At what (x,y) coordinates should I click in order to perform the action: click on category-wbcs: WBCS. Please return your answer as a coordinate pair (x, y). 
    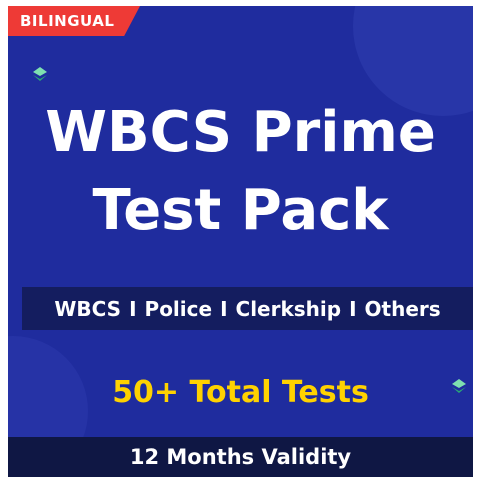
    Looking at the image, I should click on (88, 308).